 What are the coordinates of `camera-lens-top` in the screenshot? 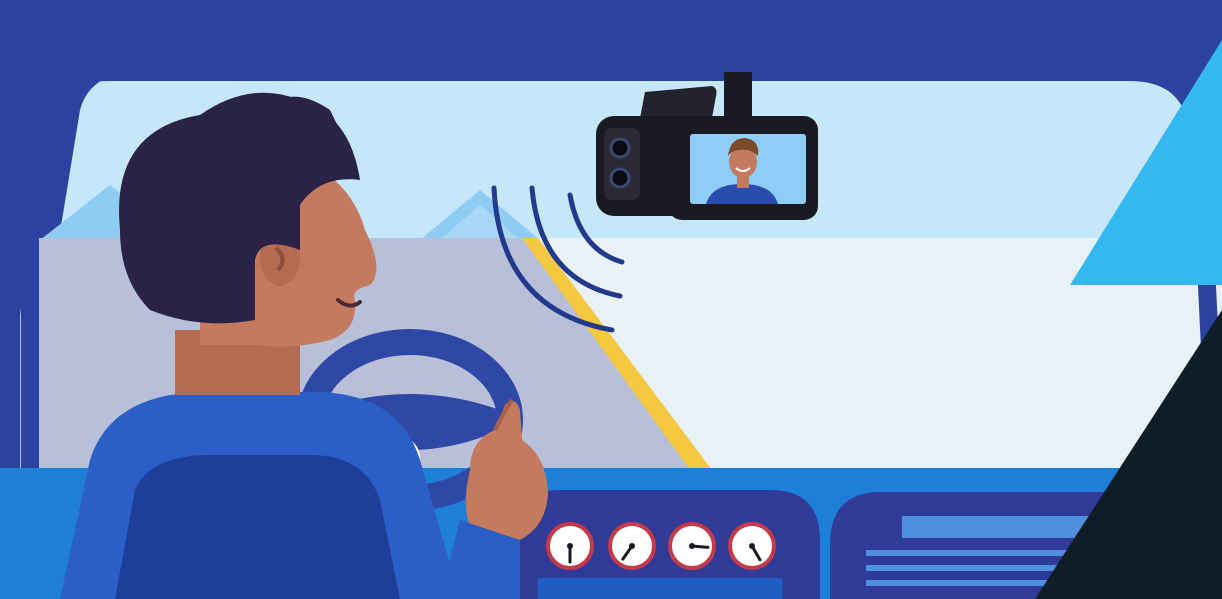 It's located at (620, 148).